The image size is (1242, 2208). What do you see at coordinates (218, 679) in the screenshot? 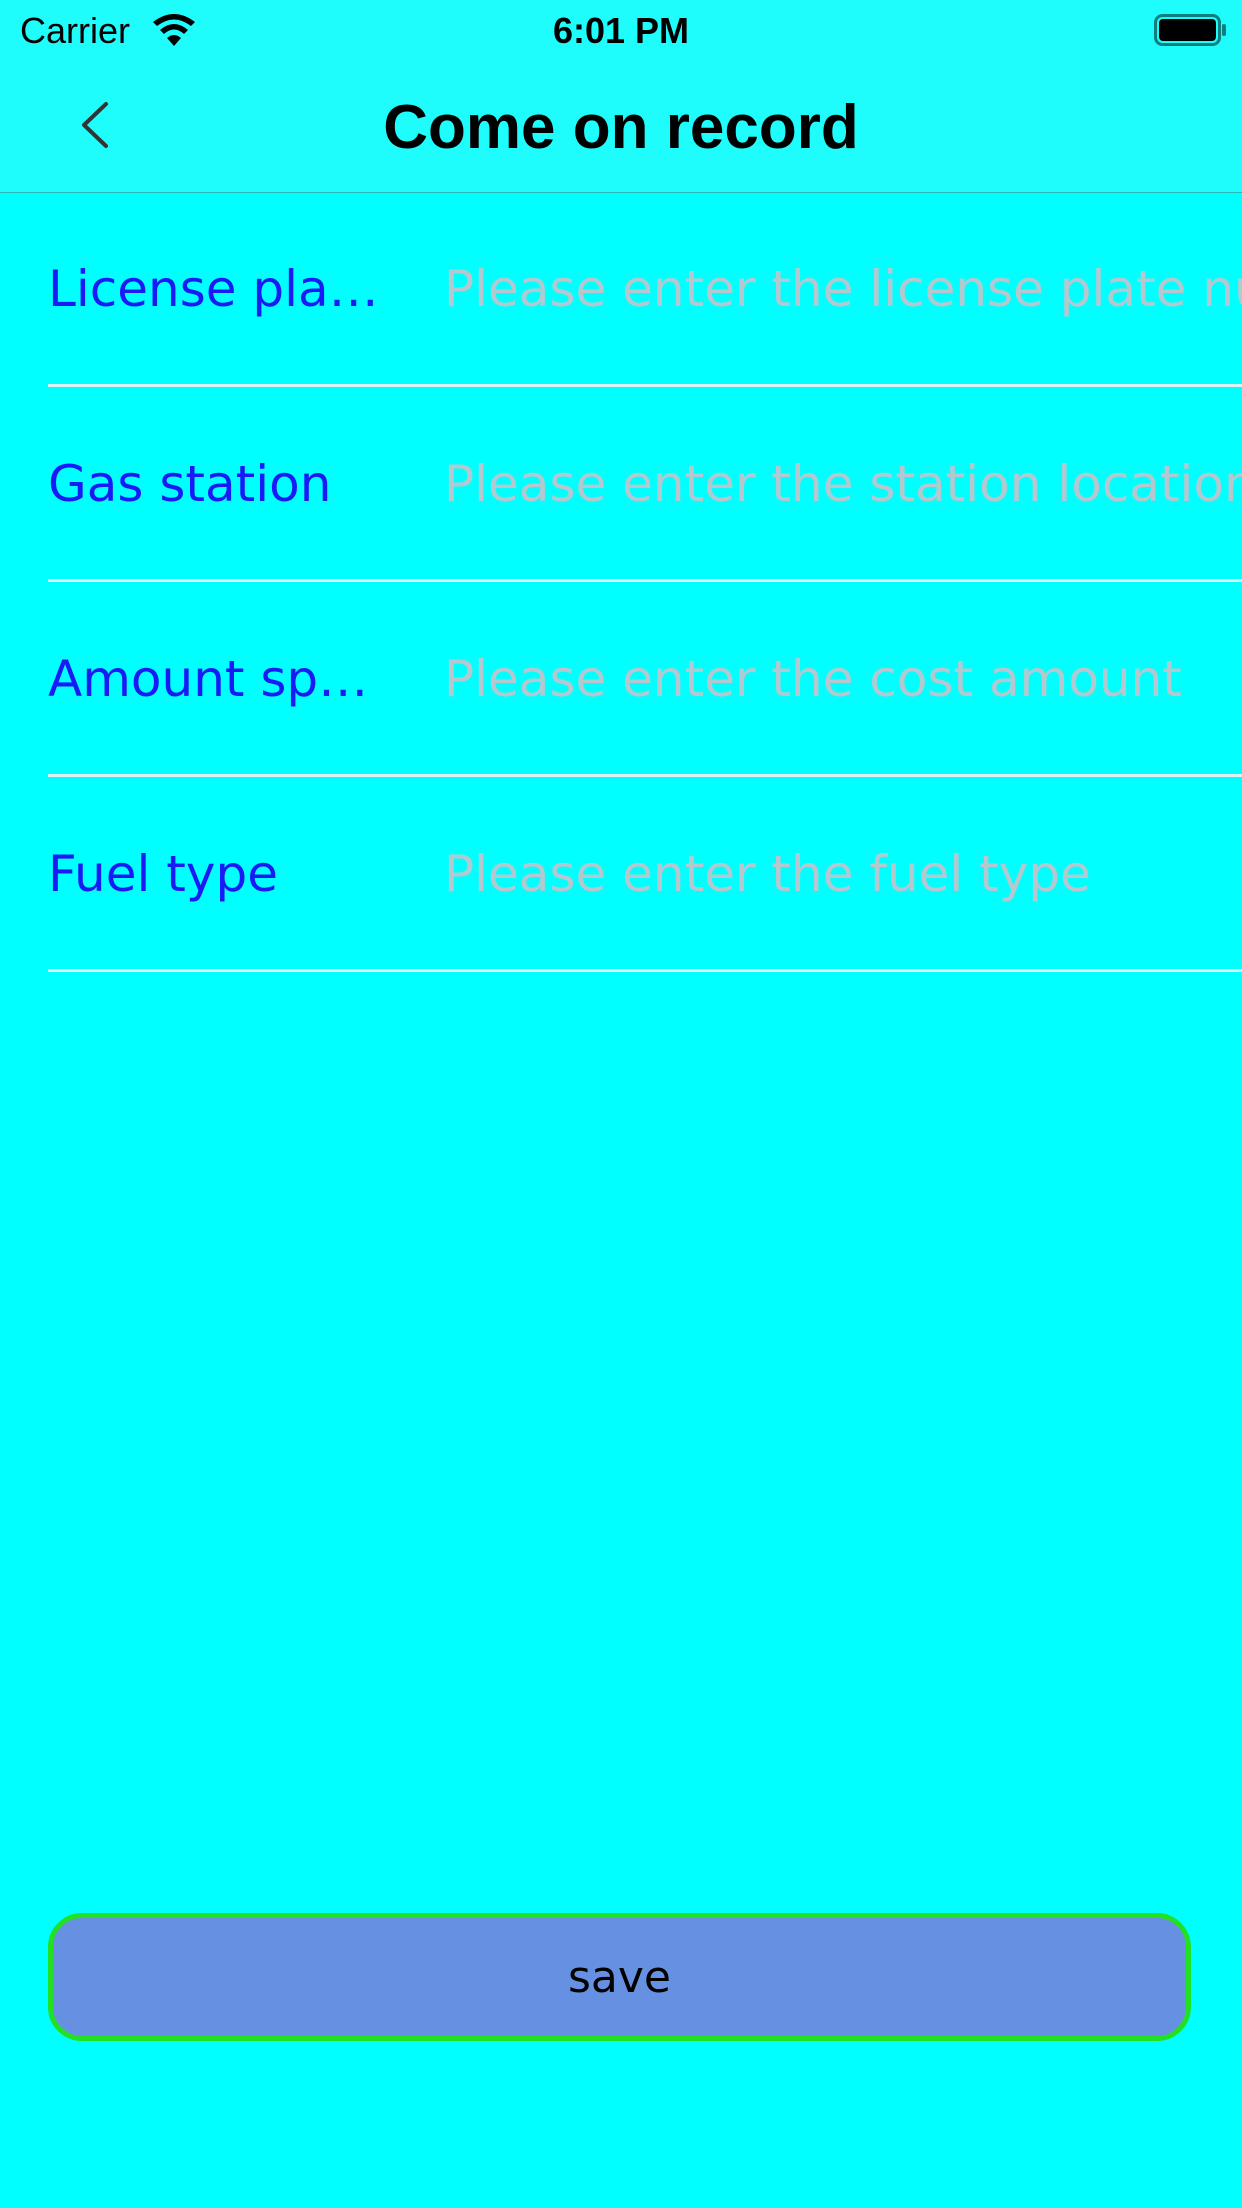
I see `amount-spent-label: Amount spent` at bounding box center [218, 679].